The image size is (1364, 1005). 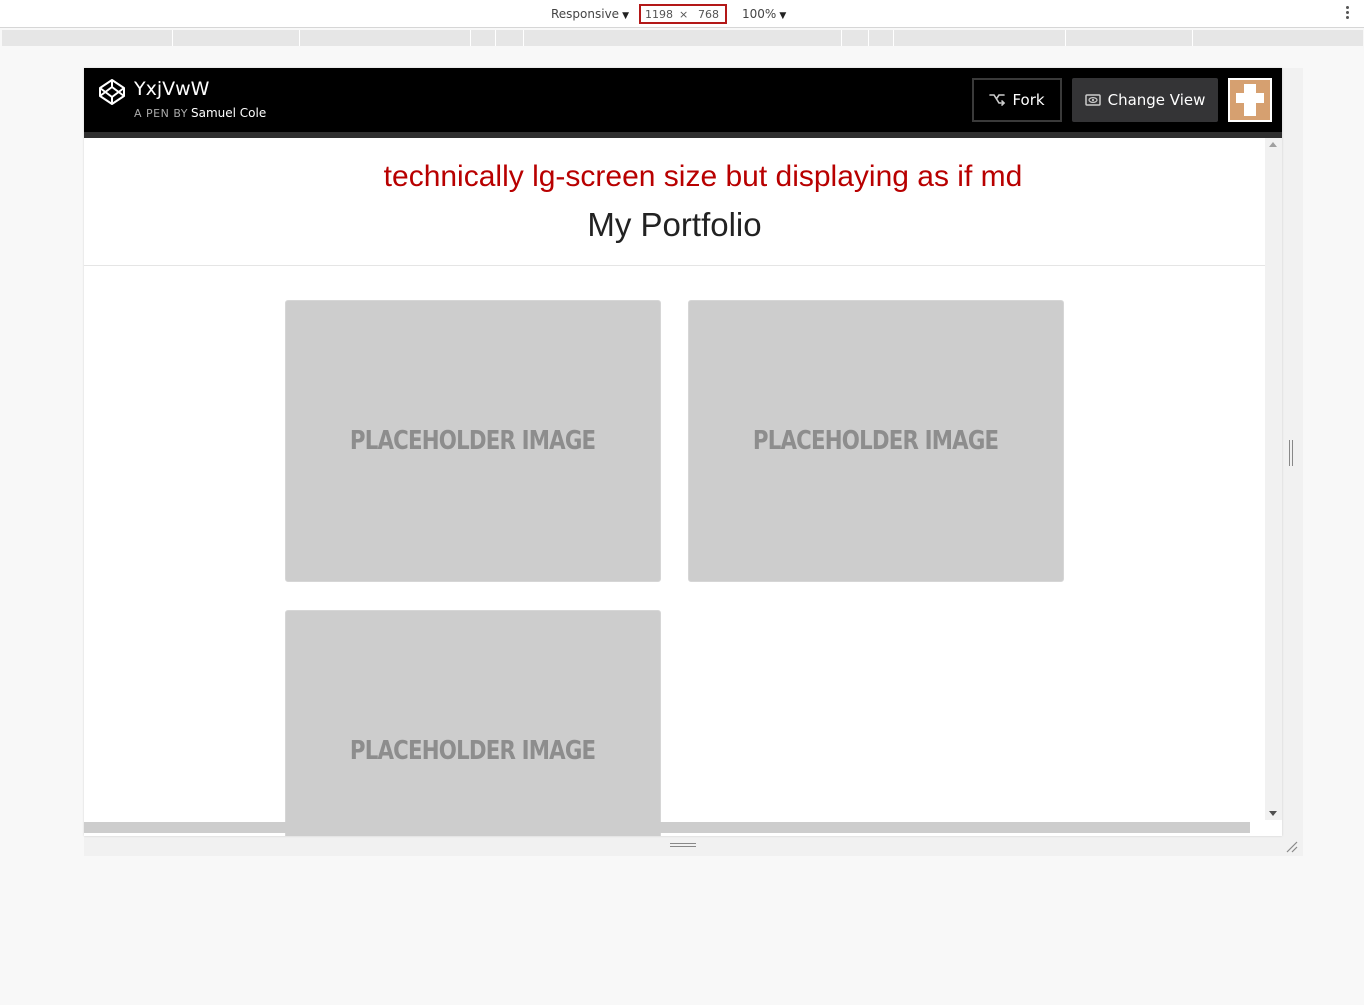 I want to click on page-title: My Portfolio, so click(x=674, y=224).